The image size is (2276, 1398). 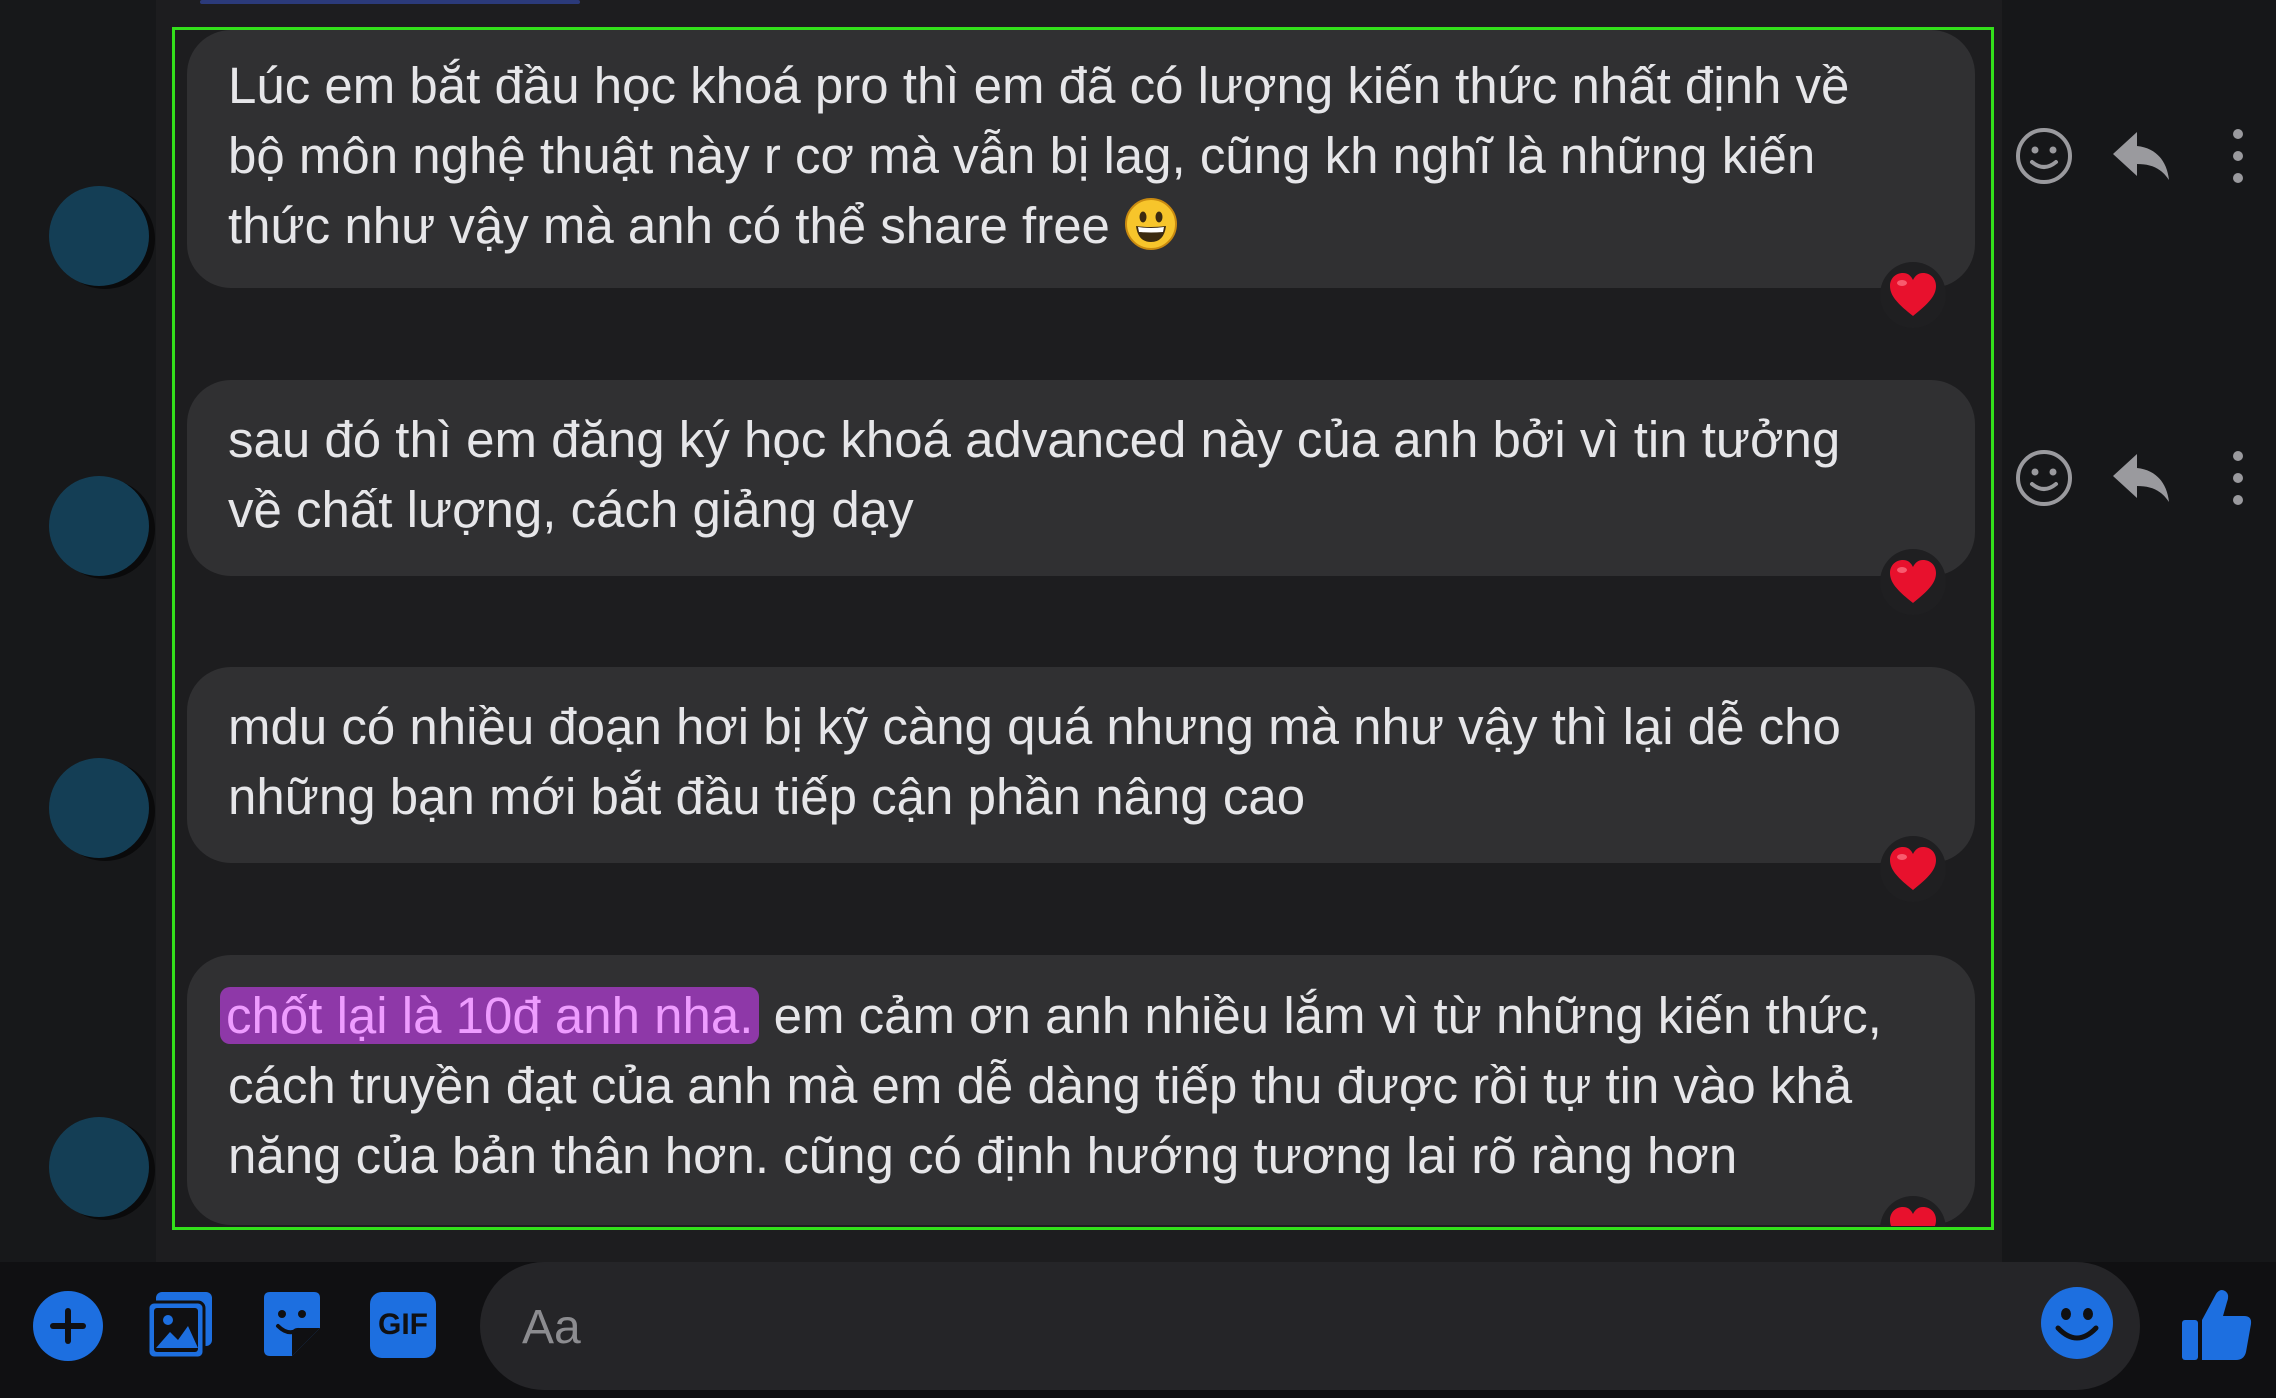 What do you see at coordinates (2077, 1323) in the screenshot?
I see `emoji-icon` at bounding box center [2077, 1323].